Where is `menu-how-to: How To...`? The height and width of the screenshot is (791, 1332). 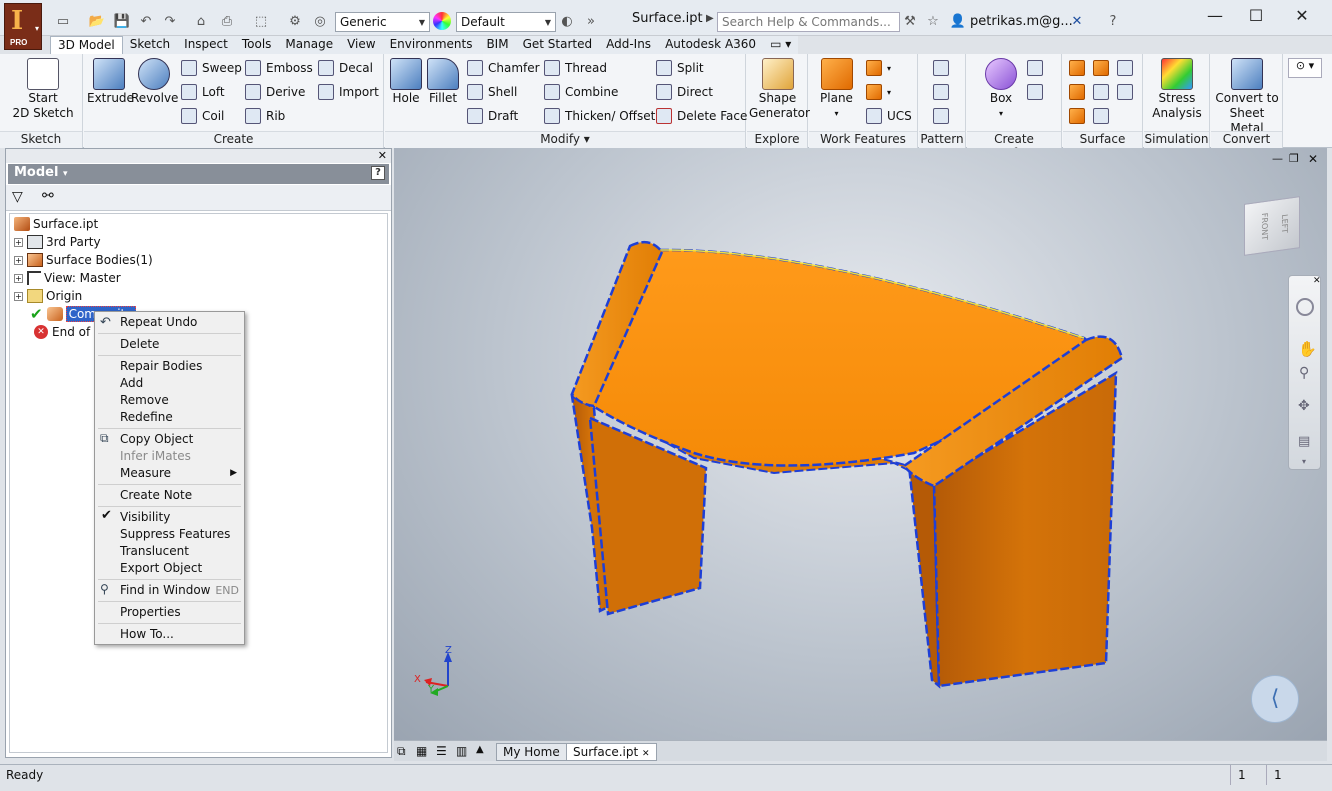
menu-how-to: How To... is located at coordinates (147, 634).